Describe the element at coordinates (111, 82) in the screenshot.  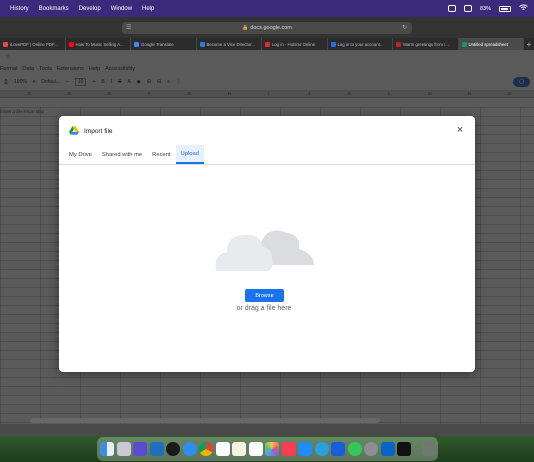
I see `italic-icon: I` at that location.